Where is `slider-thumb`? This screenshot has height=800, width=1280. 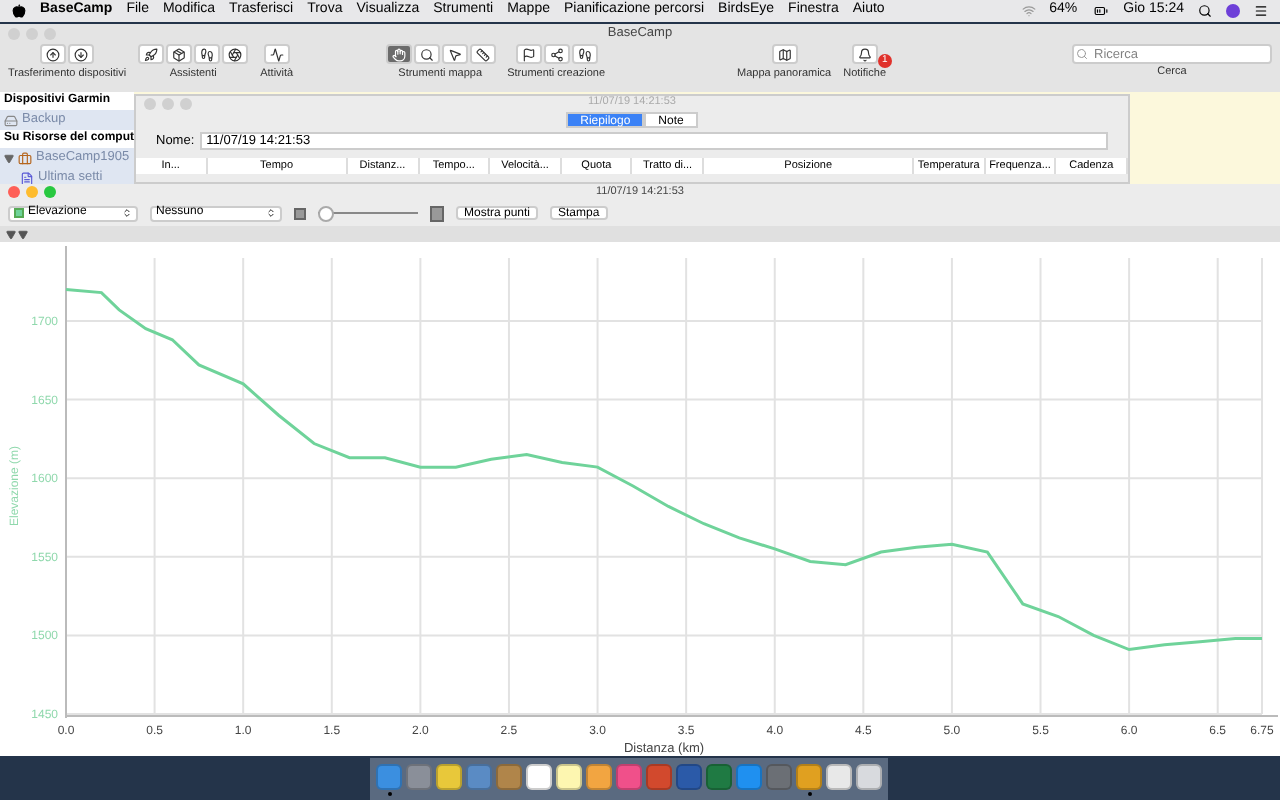 slider-thumb is located at coordinates (326, 213).